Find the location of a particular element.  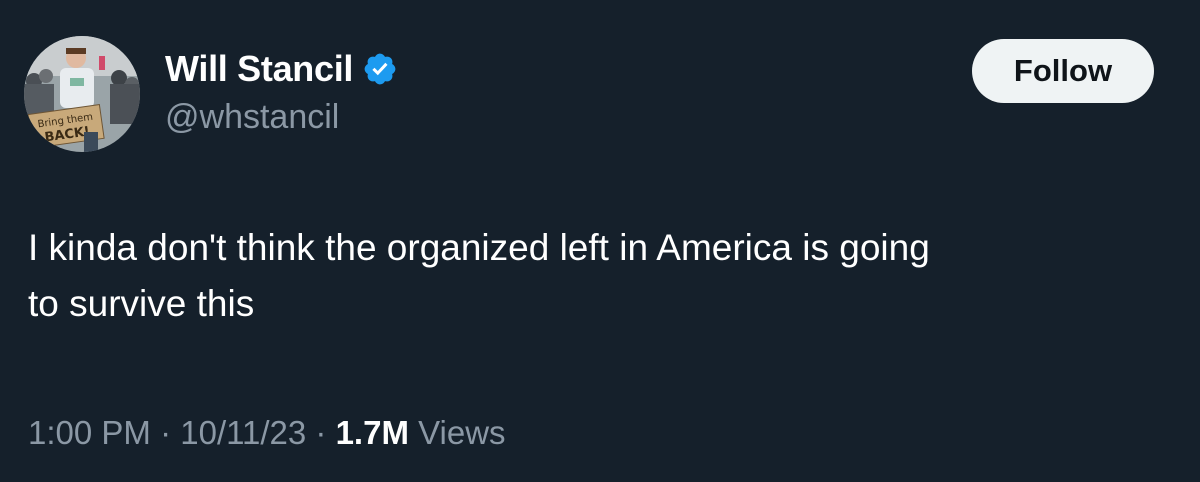

avatar: Bring them BACK! is located at coordinates (82, 94).